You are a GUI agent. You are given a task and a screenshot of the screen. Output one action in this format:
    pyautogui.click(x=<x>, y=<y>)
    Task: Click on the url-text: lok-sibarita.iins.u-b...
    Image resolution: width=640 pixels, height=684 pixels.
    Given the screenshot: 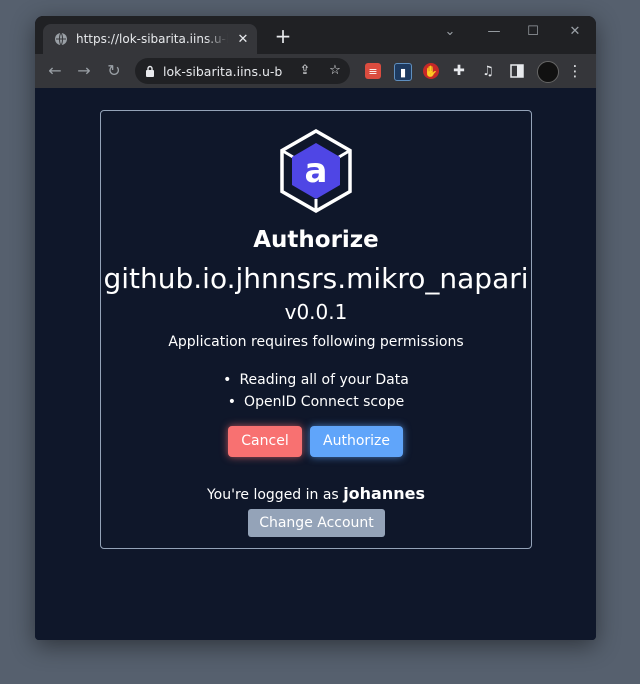 What is the action you would take?
    pyautogui.click(x=223, y=71)
    